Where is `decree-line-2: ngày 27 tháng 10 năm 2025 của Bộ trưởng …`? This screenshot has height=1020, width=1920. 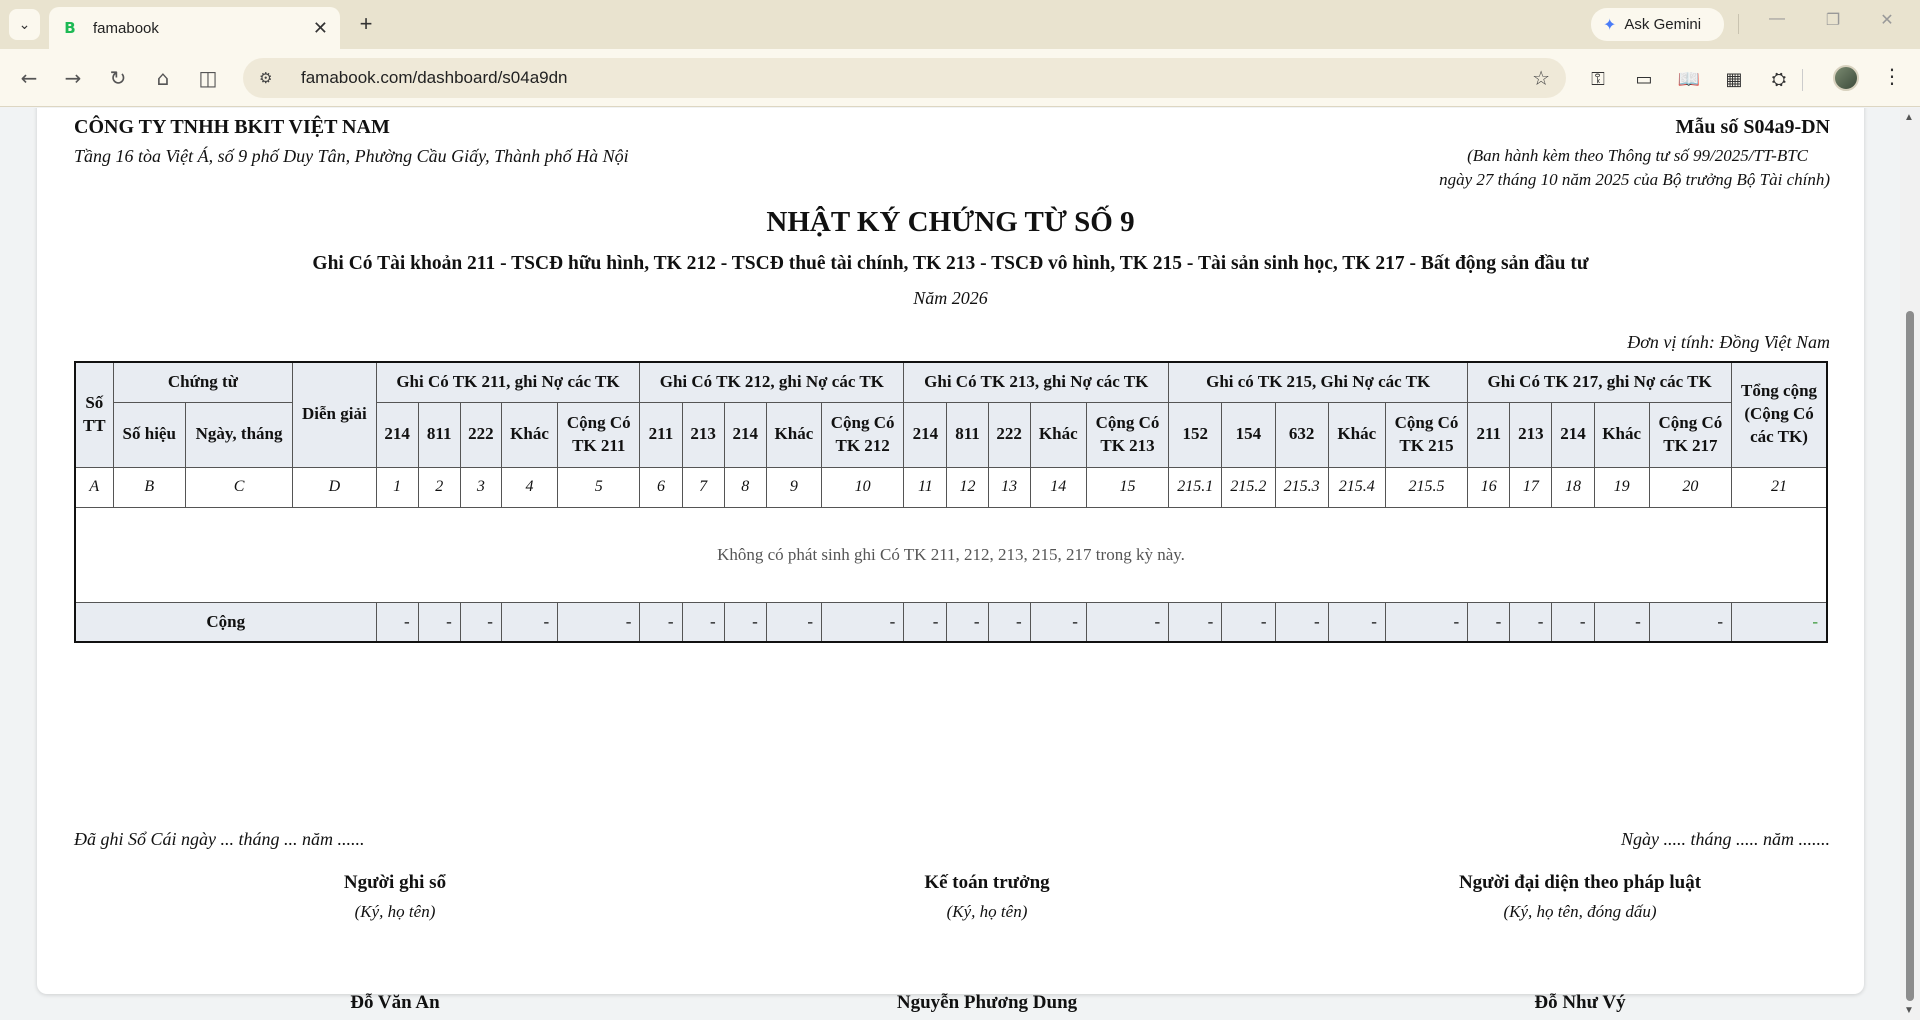
decree-line-2: ngày 27 tháng 10 năm 2025 của Bộ trưởng … is located at coordinates (1634, 179).